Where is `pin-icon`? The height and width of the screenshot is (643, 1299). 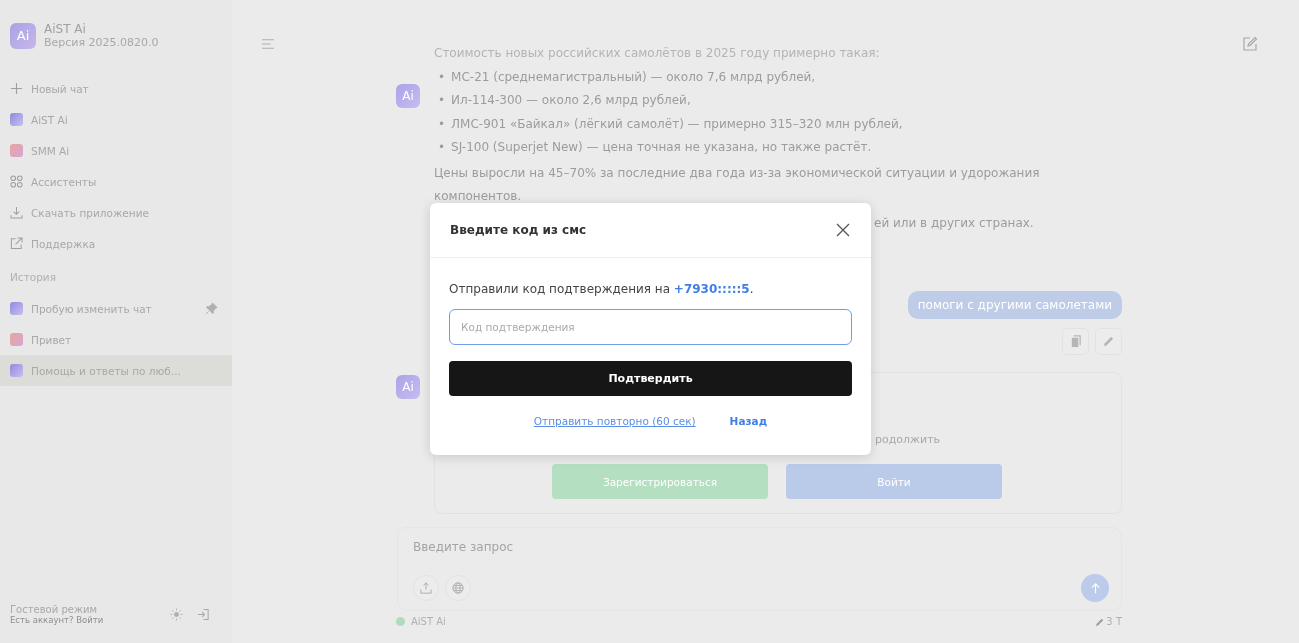 pin-icon is located at coordinates (211, 308).